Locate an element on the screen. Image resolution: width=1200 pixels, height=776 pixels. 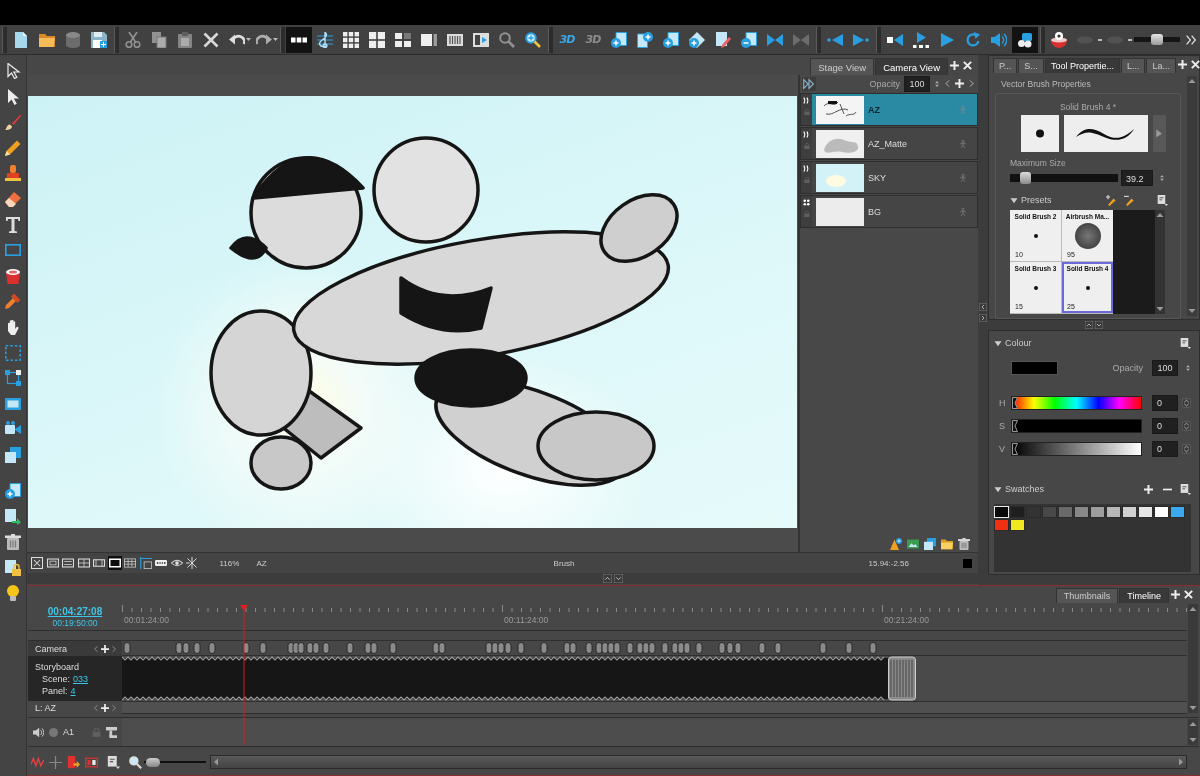
page-pen-icon is located at coordinates (723, 39).